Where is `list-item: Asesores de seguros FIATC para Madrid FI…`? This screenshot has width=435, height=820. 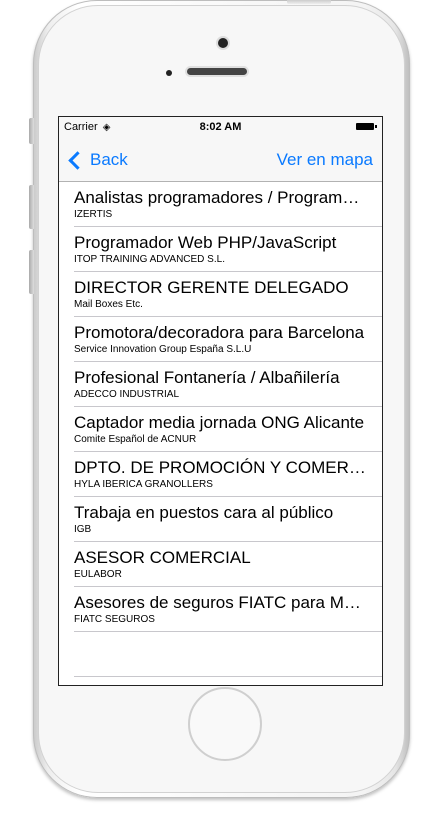
list-item: Asesores de seguros FIATC para Madrid FI… is located at coordinates (228, 609).